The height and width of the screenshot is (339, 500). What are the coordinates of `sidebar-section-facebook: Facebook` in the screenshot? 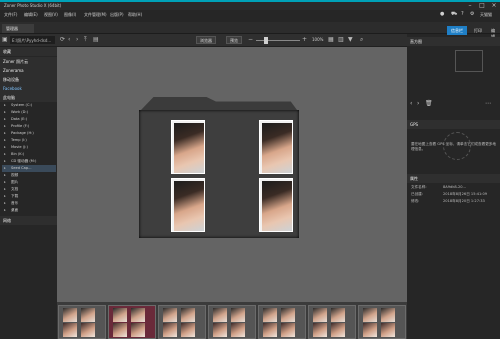 It's located at (28, 88).